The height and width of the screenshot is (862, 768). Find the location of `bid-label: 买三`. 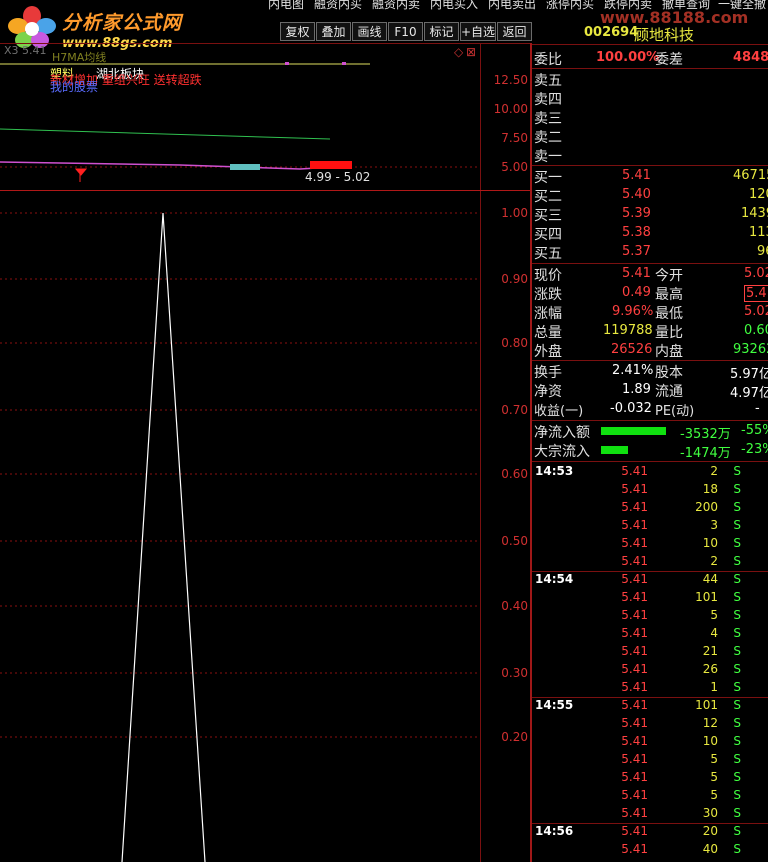

bid-label: 买三 is located at coordinates (548, 216).